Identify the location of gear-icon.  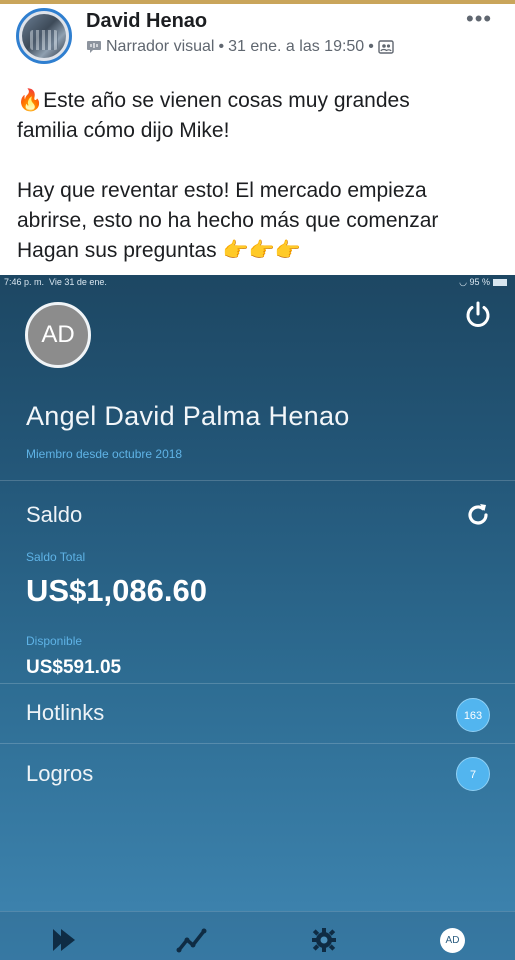
(324, 940).